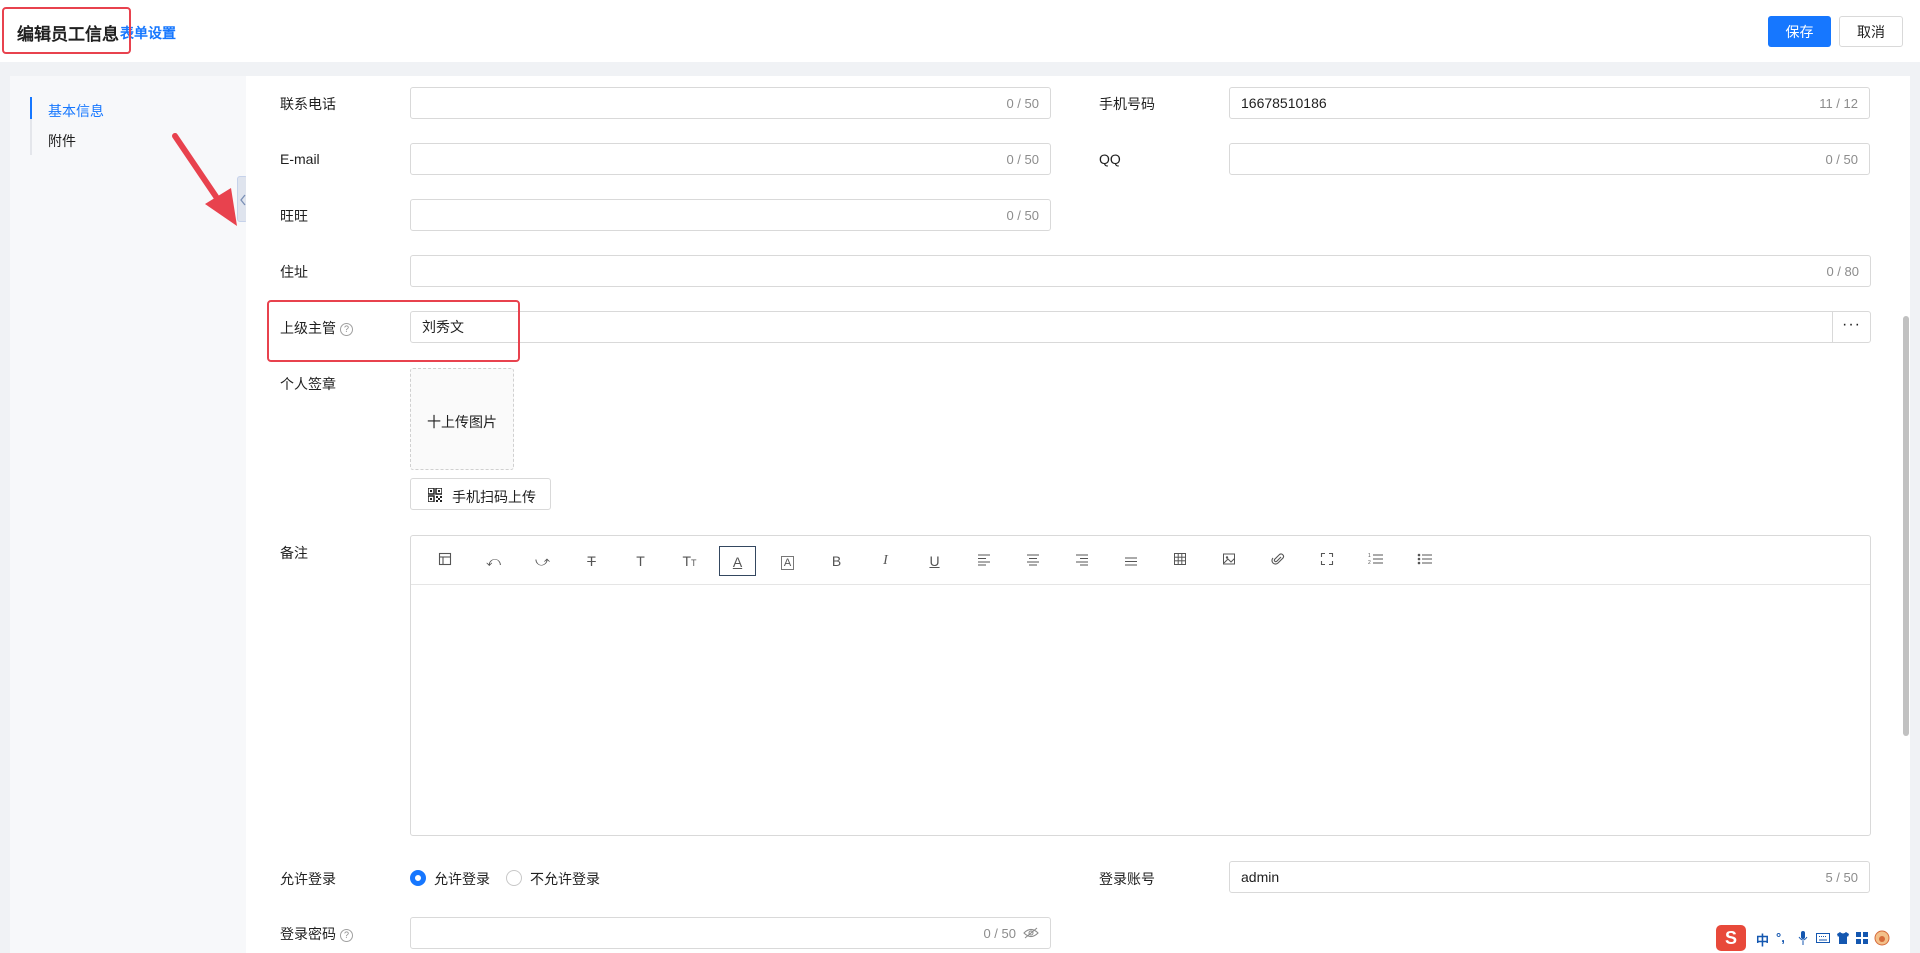 The width and height of the screenshot is (1920, 953). I want to click on background-color-icon: A, so click(787, 561).